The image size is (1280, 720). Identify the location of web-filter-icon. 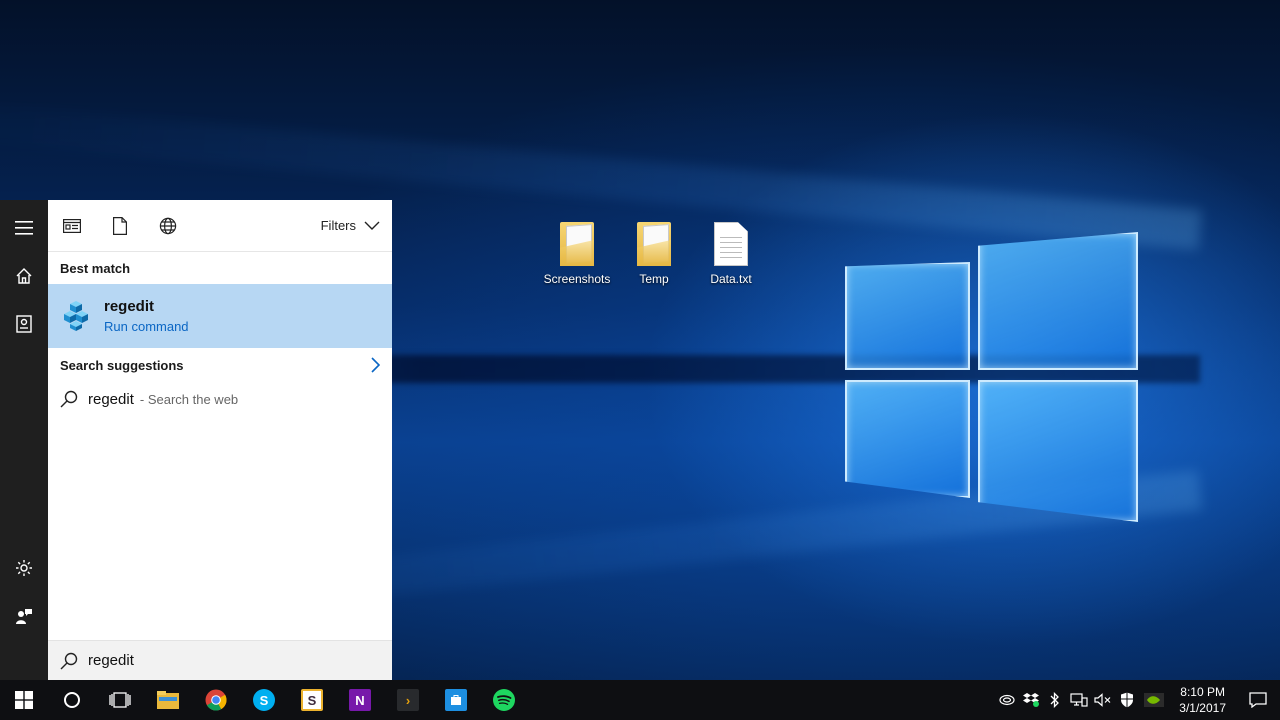
(168, 225).